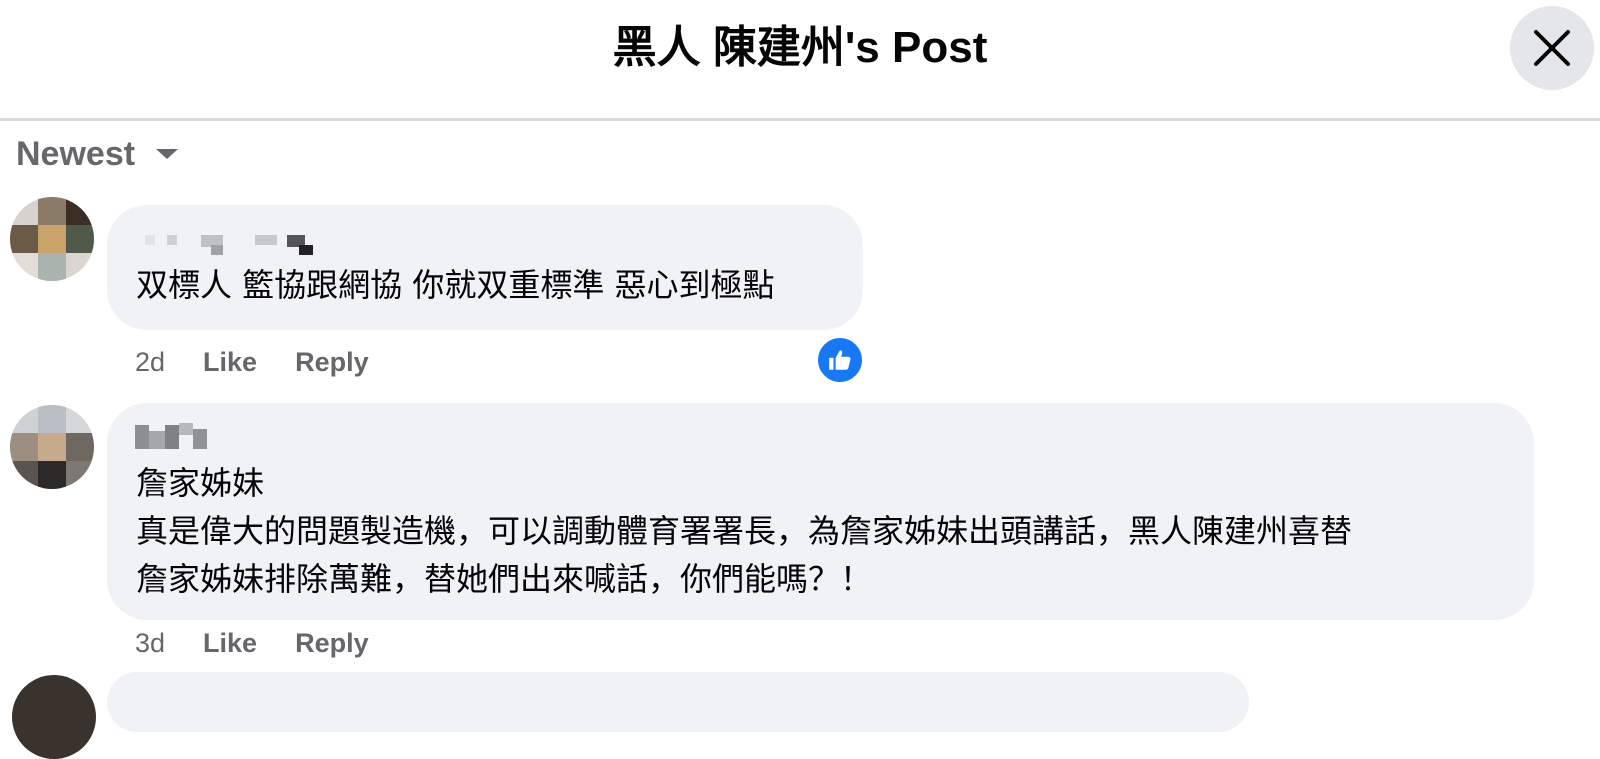  I want to click on comment-actions: 2d Like Reply, so click(252, 362).